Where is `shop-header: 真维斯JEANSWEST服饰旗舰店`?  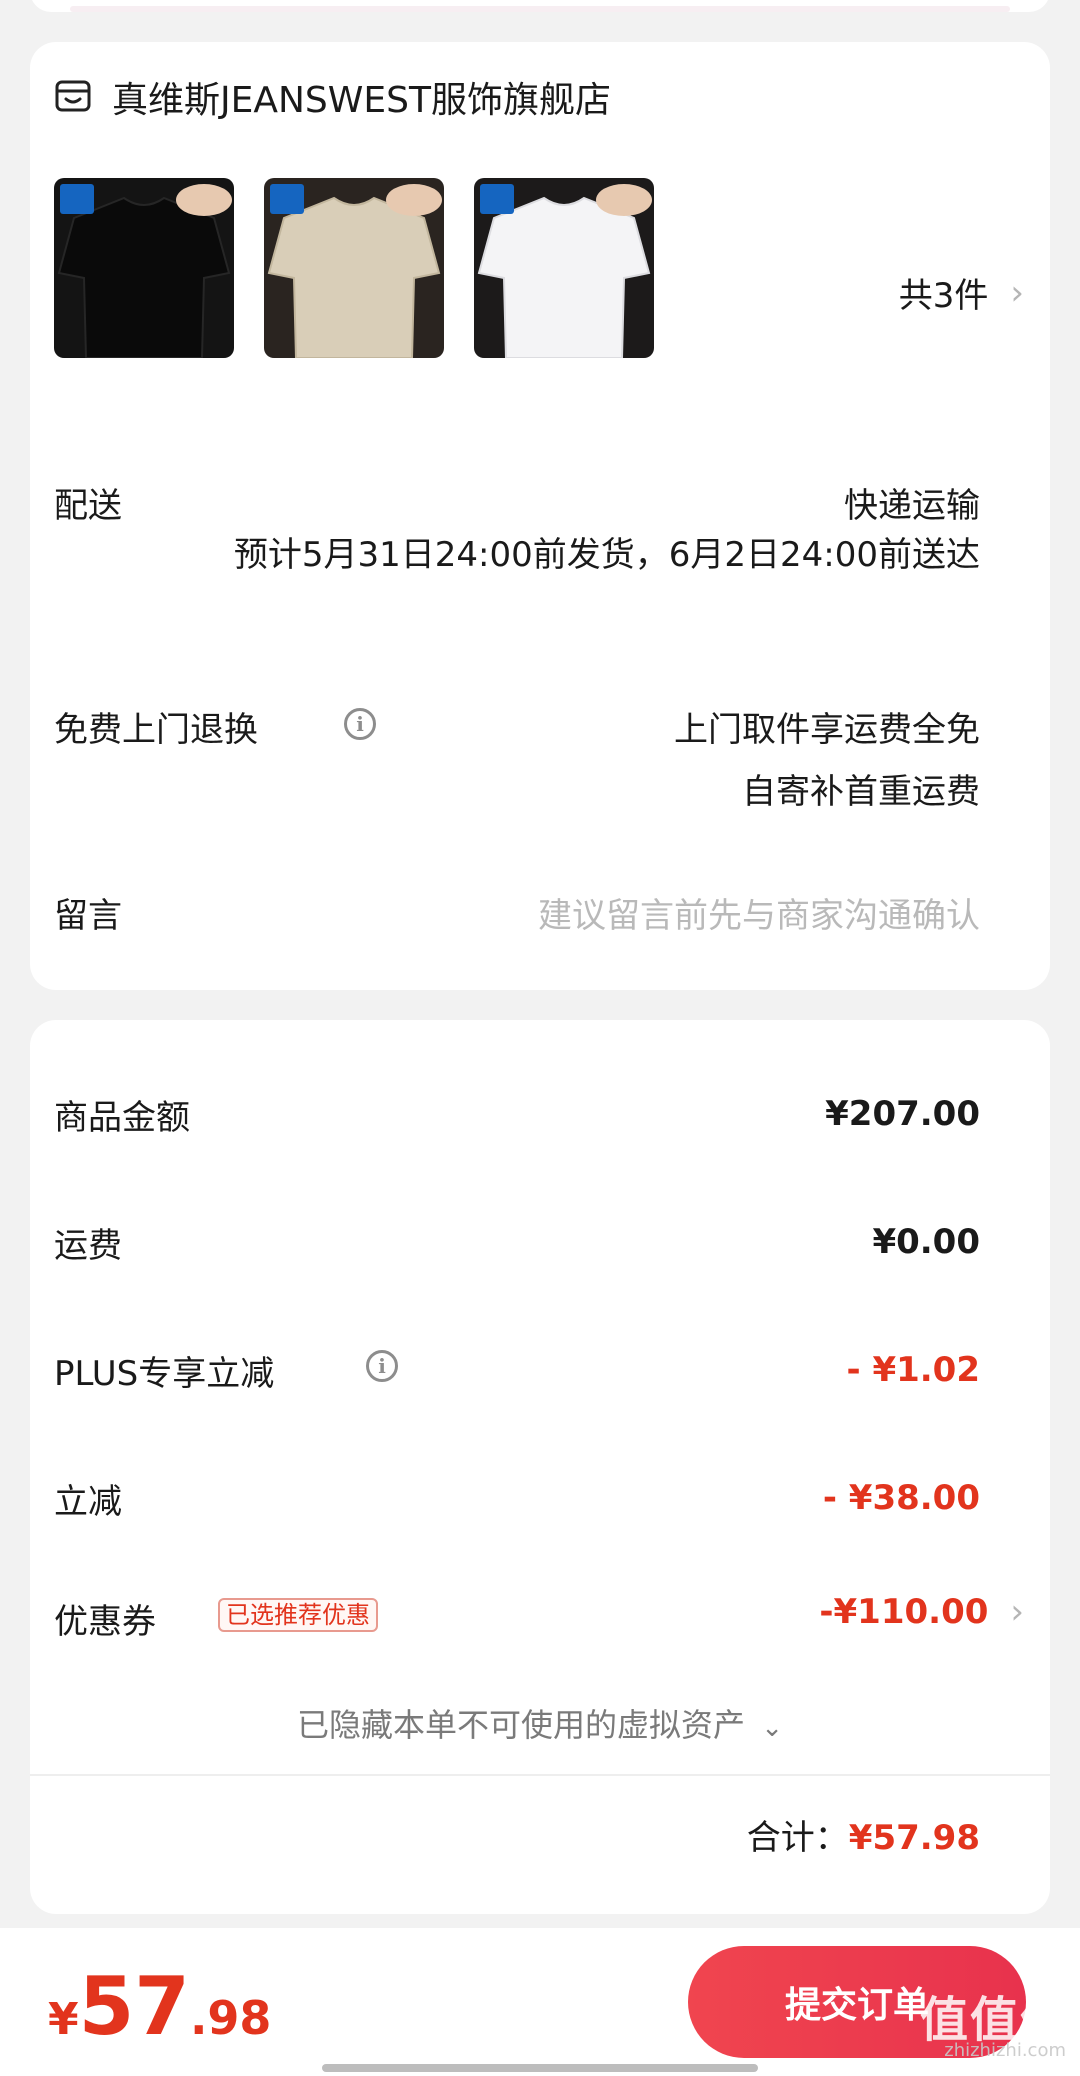
shop-header: 真维斯JEANSWEST服饰旗舰店 is located at coordinates (332, 97).